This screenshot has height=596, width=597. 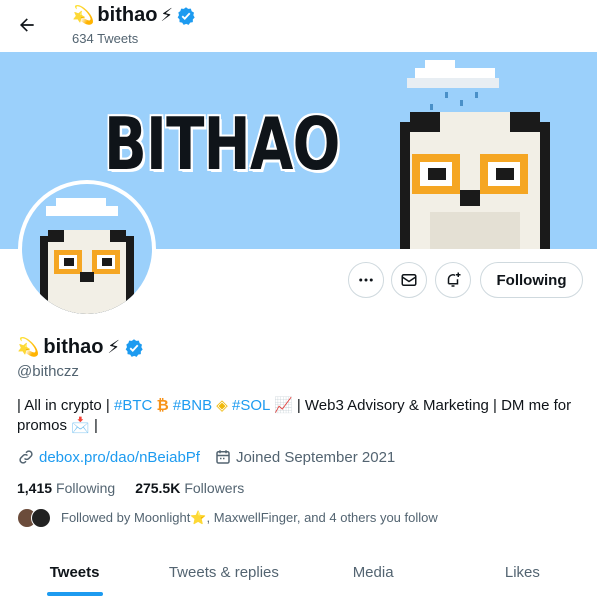 I want to click on message-button, so click(x=409, y=280).